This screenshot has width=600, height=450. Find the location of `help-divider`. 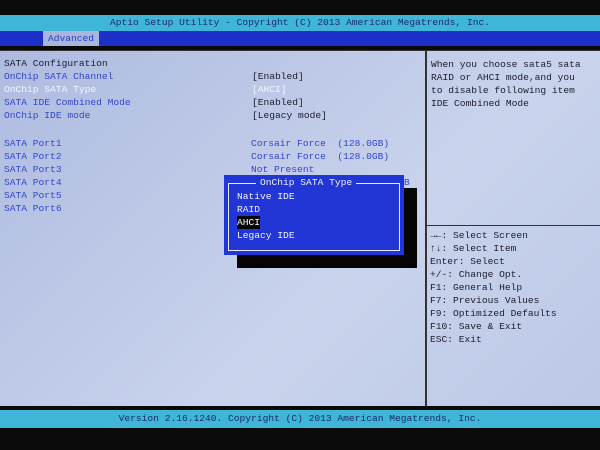

help-divider is located at coordinates (513, 225).